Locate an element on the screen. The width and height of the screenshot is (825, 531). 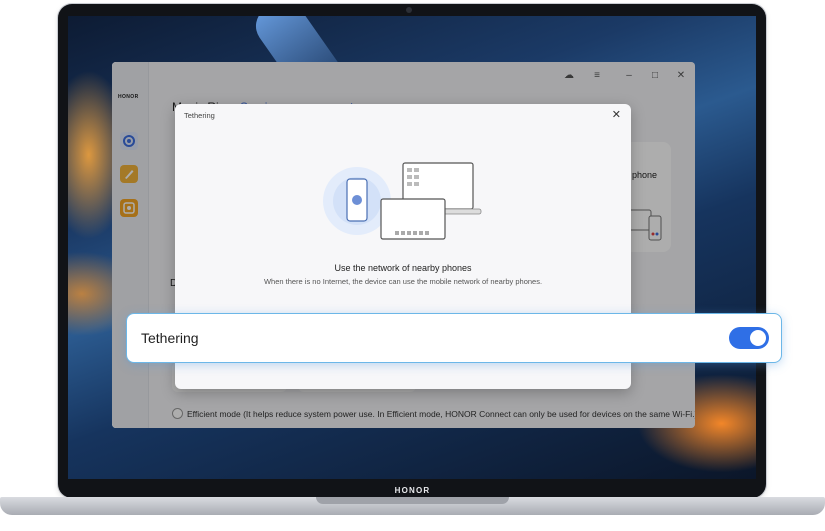
tethering-illustration is located at coordinates (402, 201).